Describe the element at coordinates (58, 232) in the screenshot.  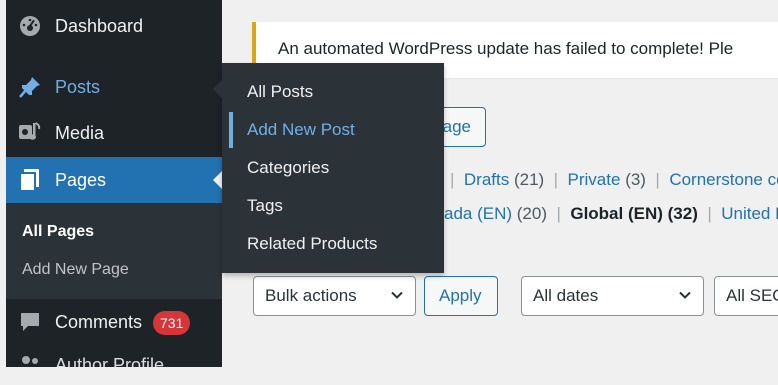
I see `submenu-item-all-pages: All Pages` at that location.